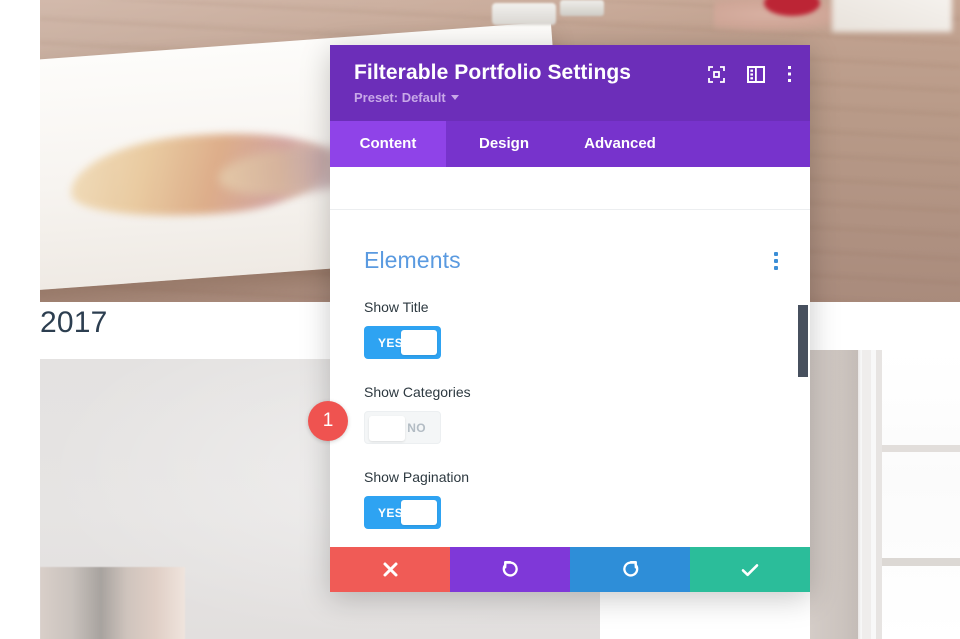 Image resolution: width=960 pixels, height=639 pixels. What do you see at coordinates (921, 562) in the screenshot?
I see `window-pane-divider-bottom` at bounding box center [921, 562].